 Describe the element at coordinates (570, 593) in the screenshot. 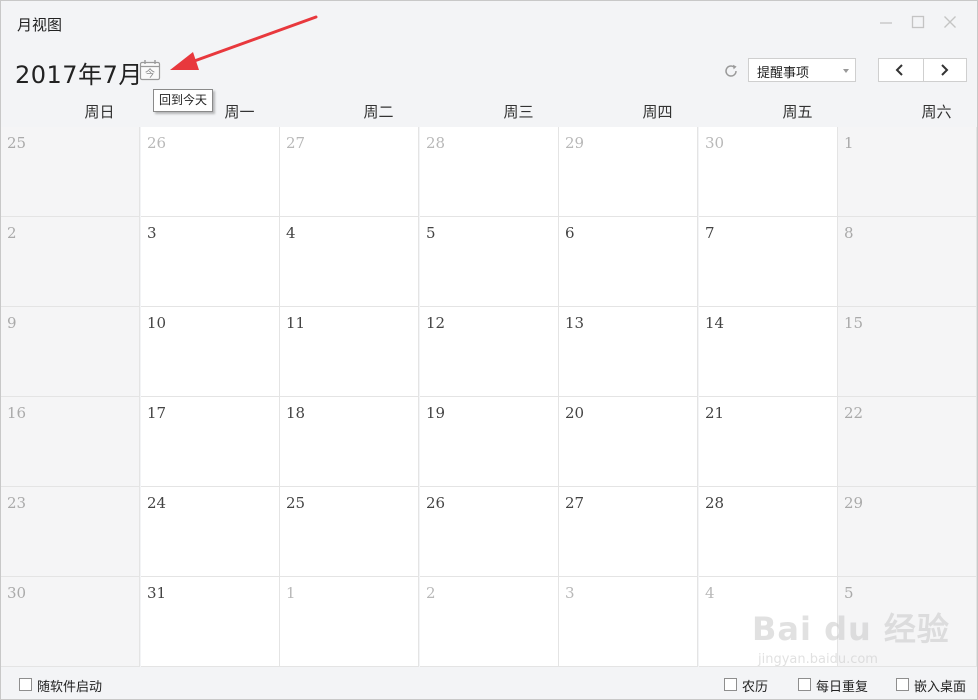

I see `day-number: 3` at that location.